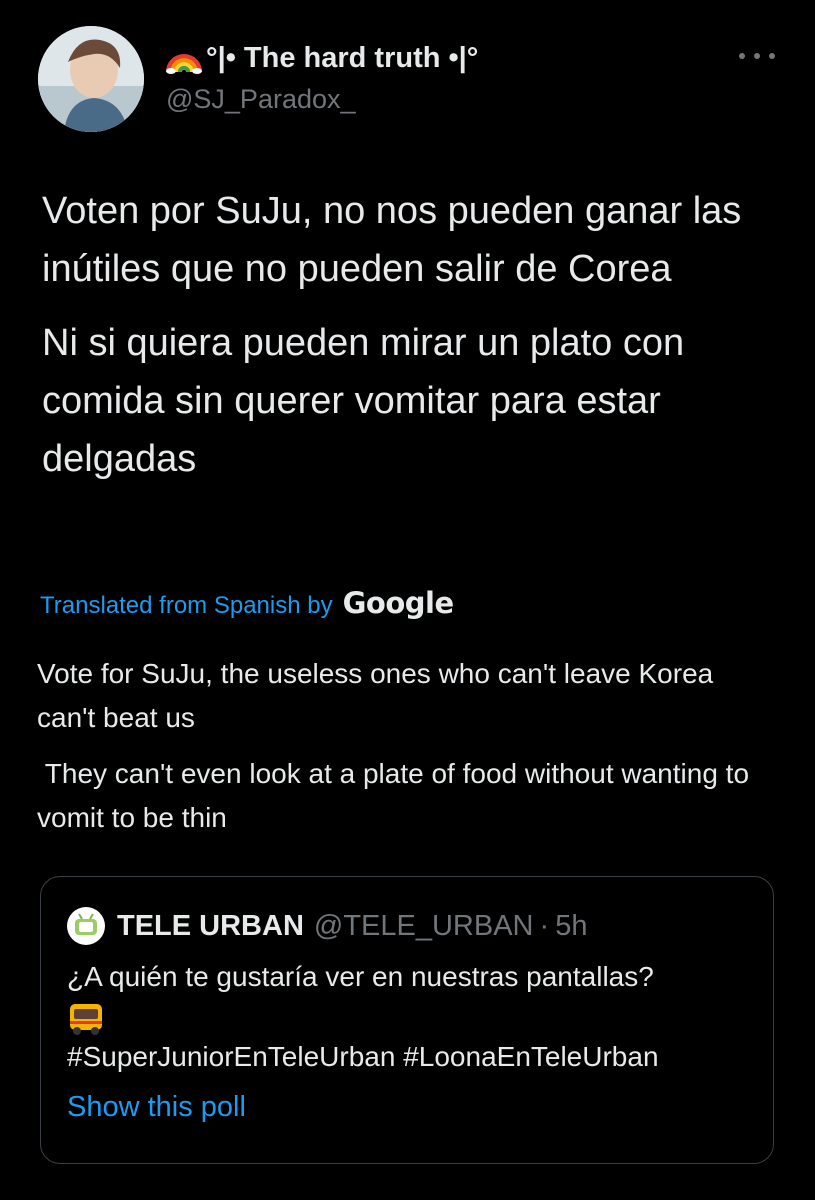  What do you see at coordinates (210, 925) in the screenshot?
I see `quoted-author-name: TELE URBAN` at bounding box center [210, 925].